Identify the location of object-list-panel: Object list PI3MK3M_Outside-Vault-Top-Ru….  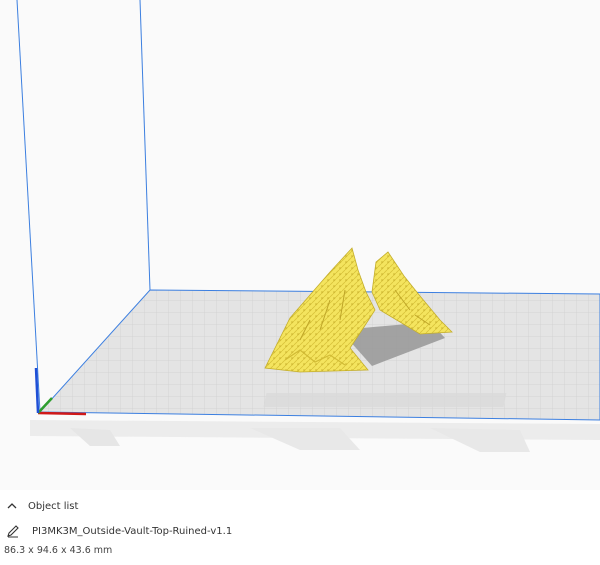
(300, 527).